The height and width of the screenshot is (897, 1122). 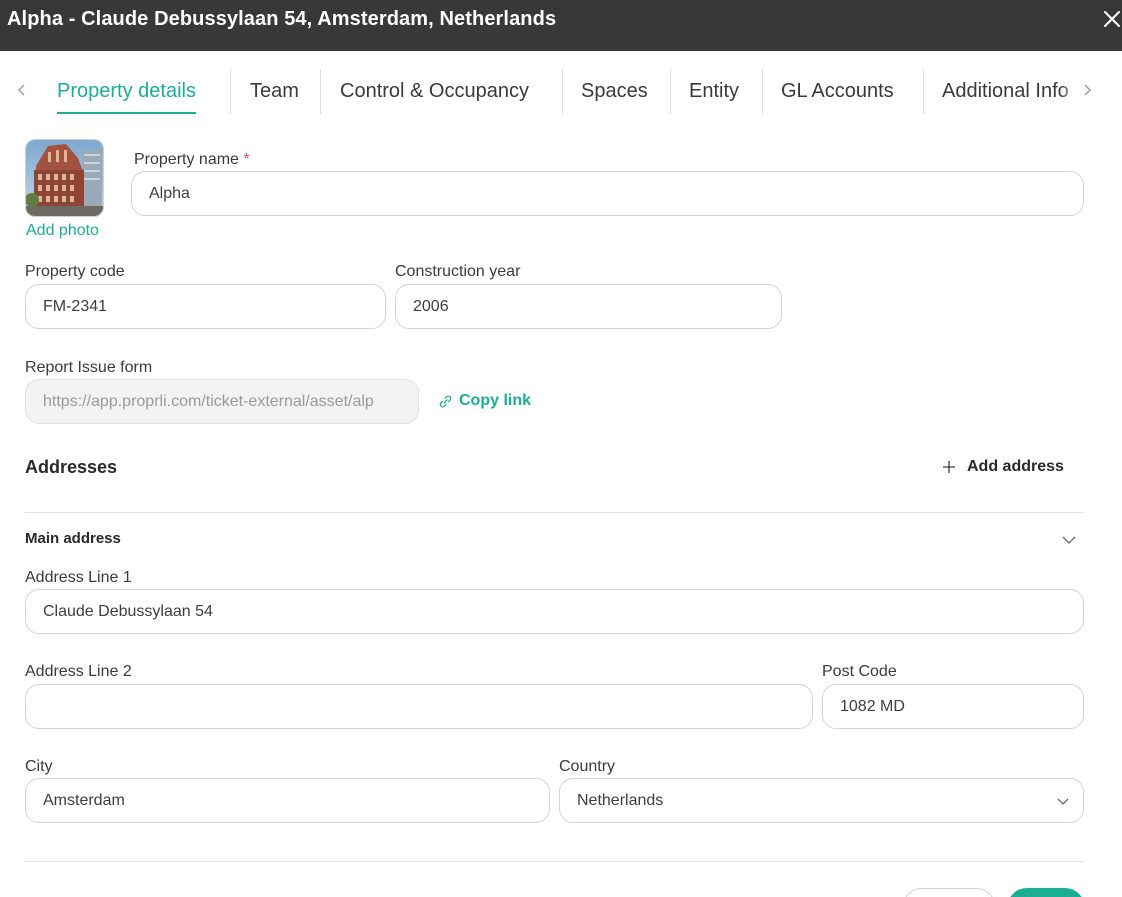 What do you see at coordinates (458, 271) in the screenshot?
I see `construction-year-label: Construction year` at bounding box center [458, 271].